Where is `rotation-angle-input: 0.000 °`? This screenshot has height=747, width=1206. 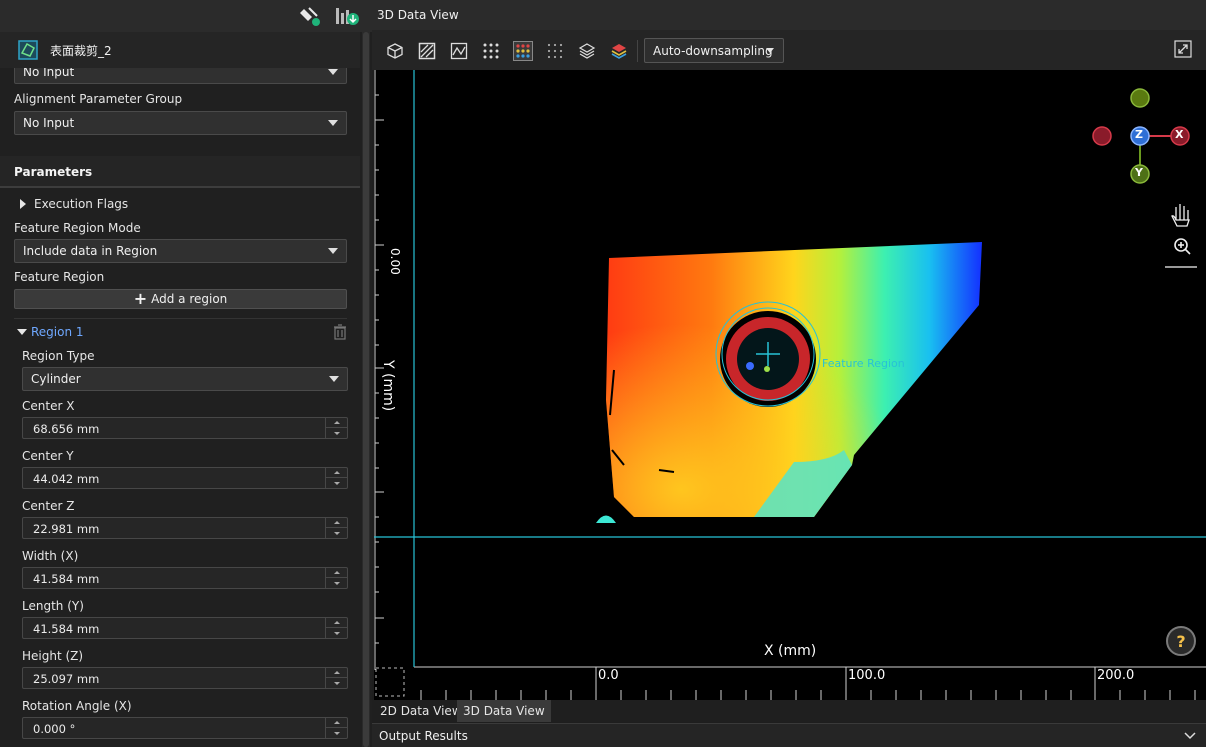
rotation-angle-input: 0.000 ° is located at coordinates (185, 728).